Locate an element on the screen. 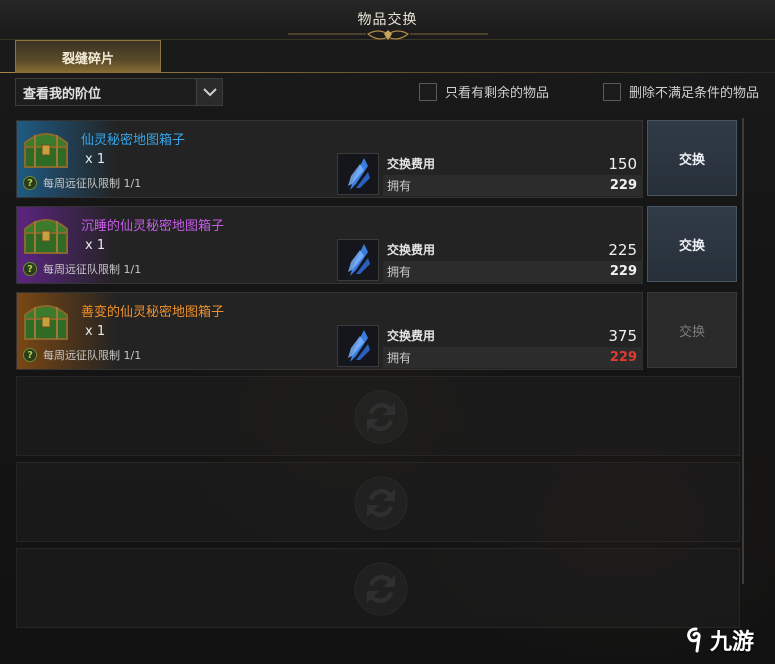 This screenshot has height=664, width=775. cost-value: 150 is located at coordinates (622, 163).